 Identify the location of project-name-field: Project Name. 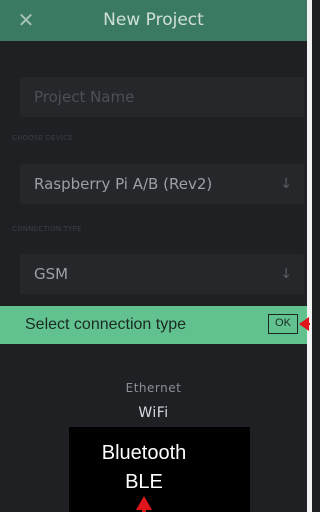
(162, 97).